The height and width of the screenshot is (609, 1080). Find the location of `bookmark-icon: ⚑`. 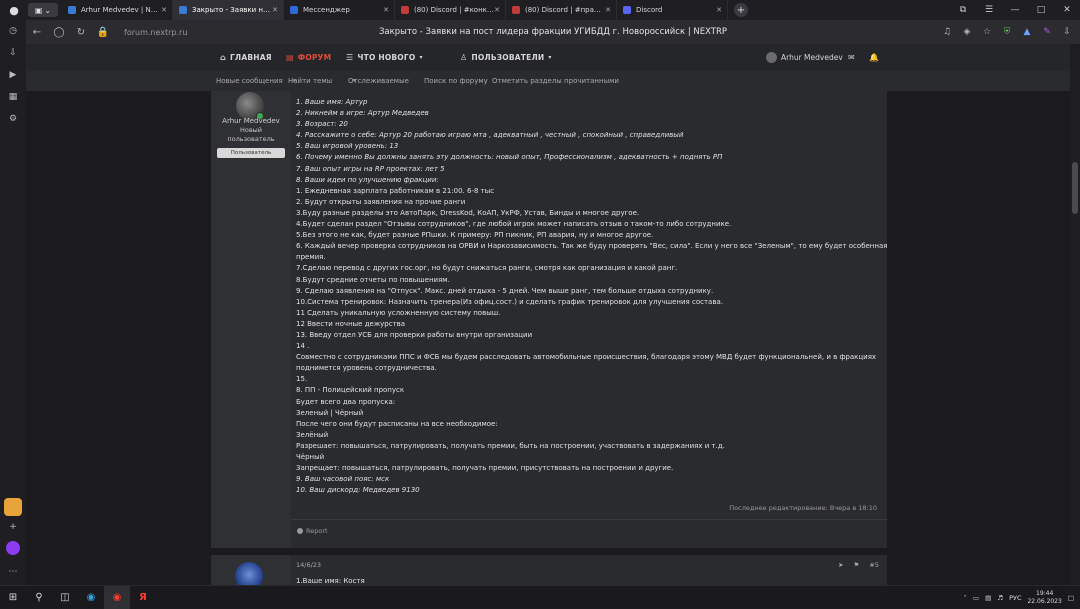

bookmark-icon: ⚑ is located at coordinates (857, 565).